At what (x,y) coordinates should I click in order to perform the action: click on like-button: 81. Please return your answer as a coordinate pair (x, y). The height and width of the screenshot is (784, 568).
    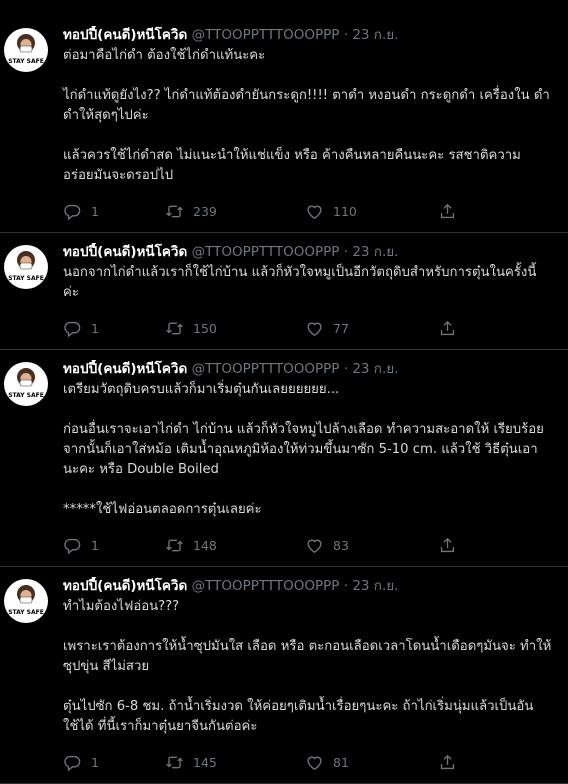
    Looking at the image, I should click on (371, 762).